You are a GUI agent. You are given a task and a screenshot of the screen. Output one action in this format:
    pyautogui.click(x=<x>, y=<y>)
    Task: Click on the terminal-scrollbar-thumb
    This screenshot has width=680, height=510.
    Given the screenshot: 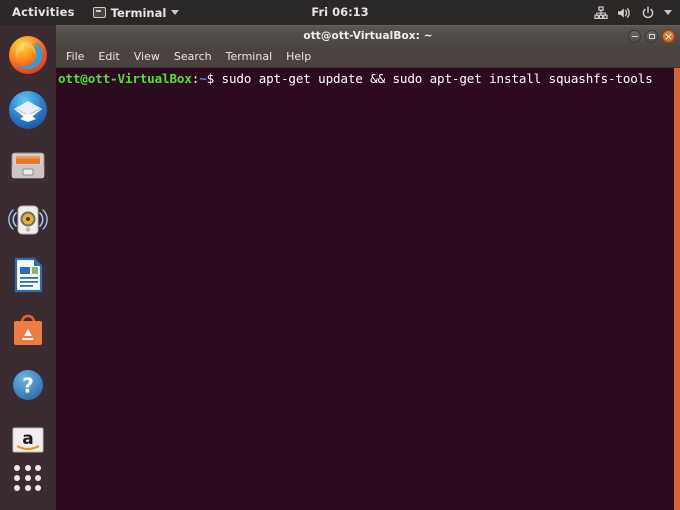 What is the action you would take?
    pyautogui.click(x=677, y=289)
    